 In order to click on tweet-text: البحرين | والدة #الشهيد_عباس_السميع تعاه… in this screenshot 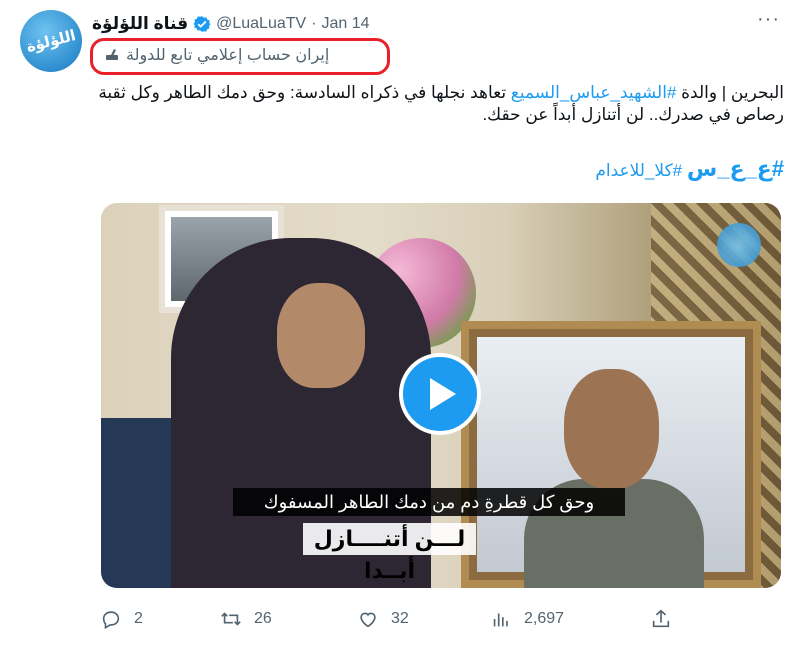, I will do `click(438, 104)`.